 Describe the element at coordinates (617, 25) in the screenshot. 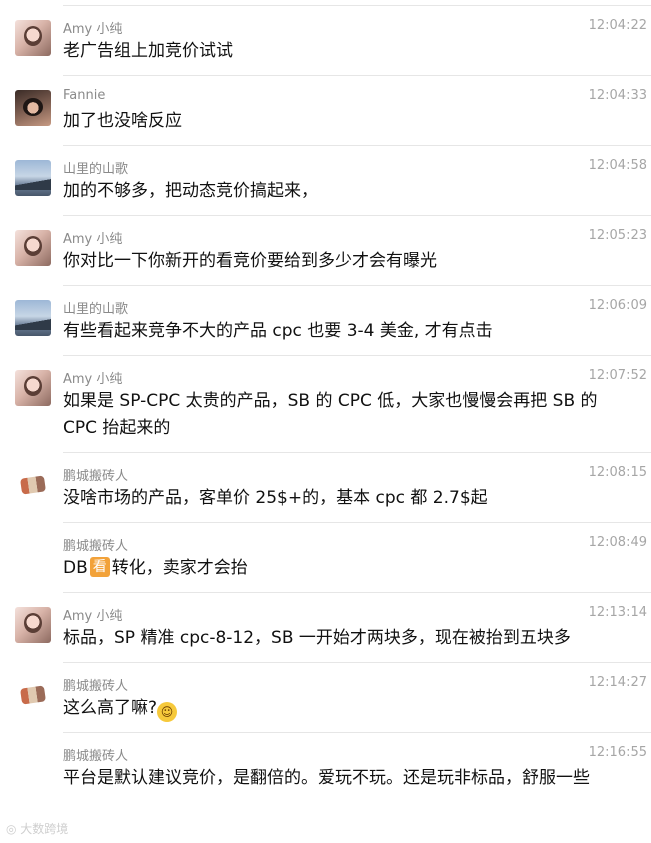

I see `message-time: 12:04:22` at that location.